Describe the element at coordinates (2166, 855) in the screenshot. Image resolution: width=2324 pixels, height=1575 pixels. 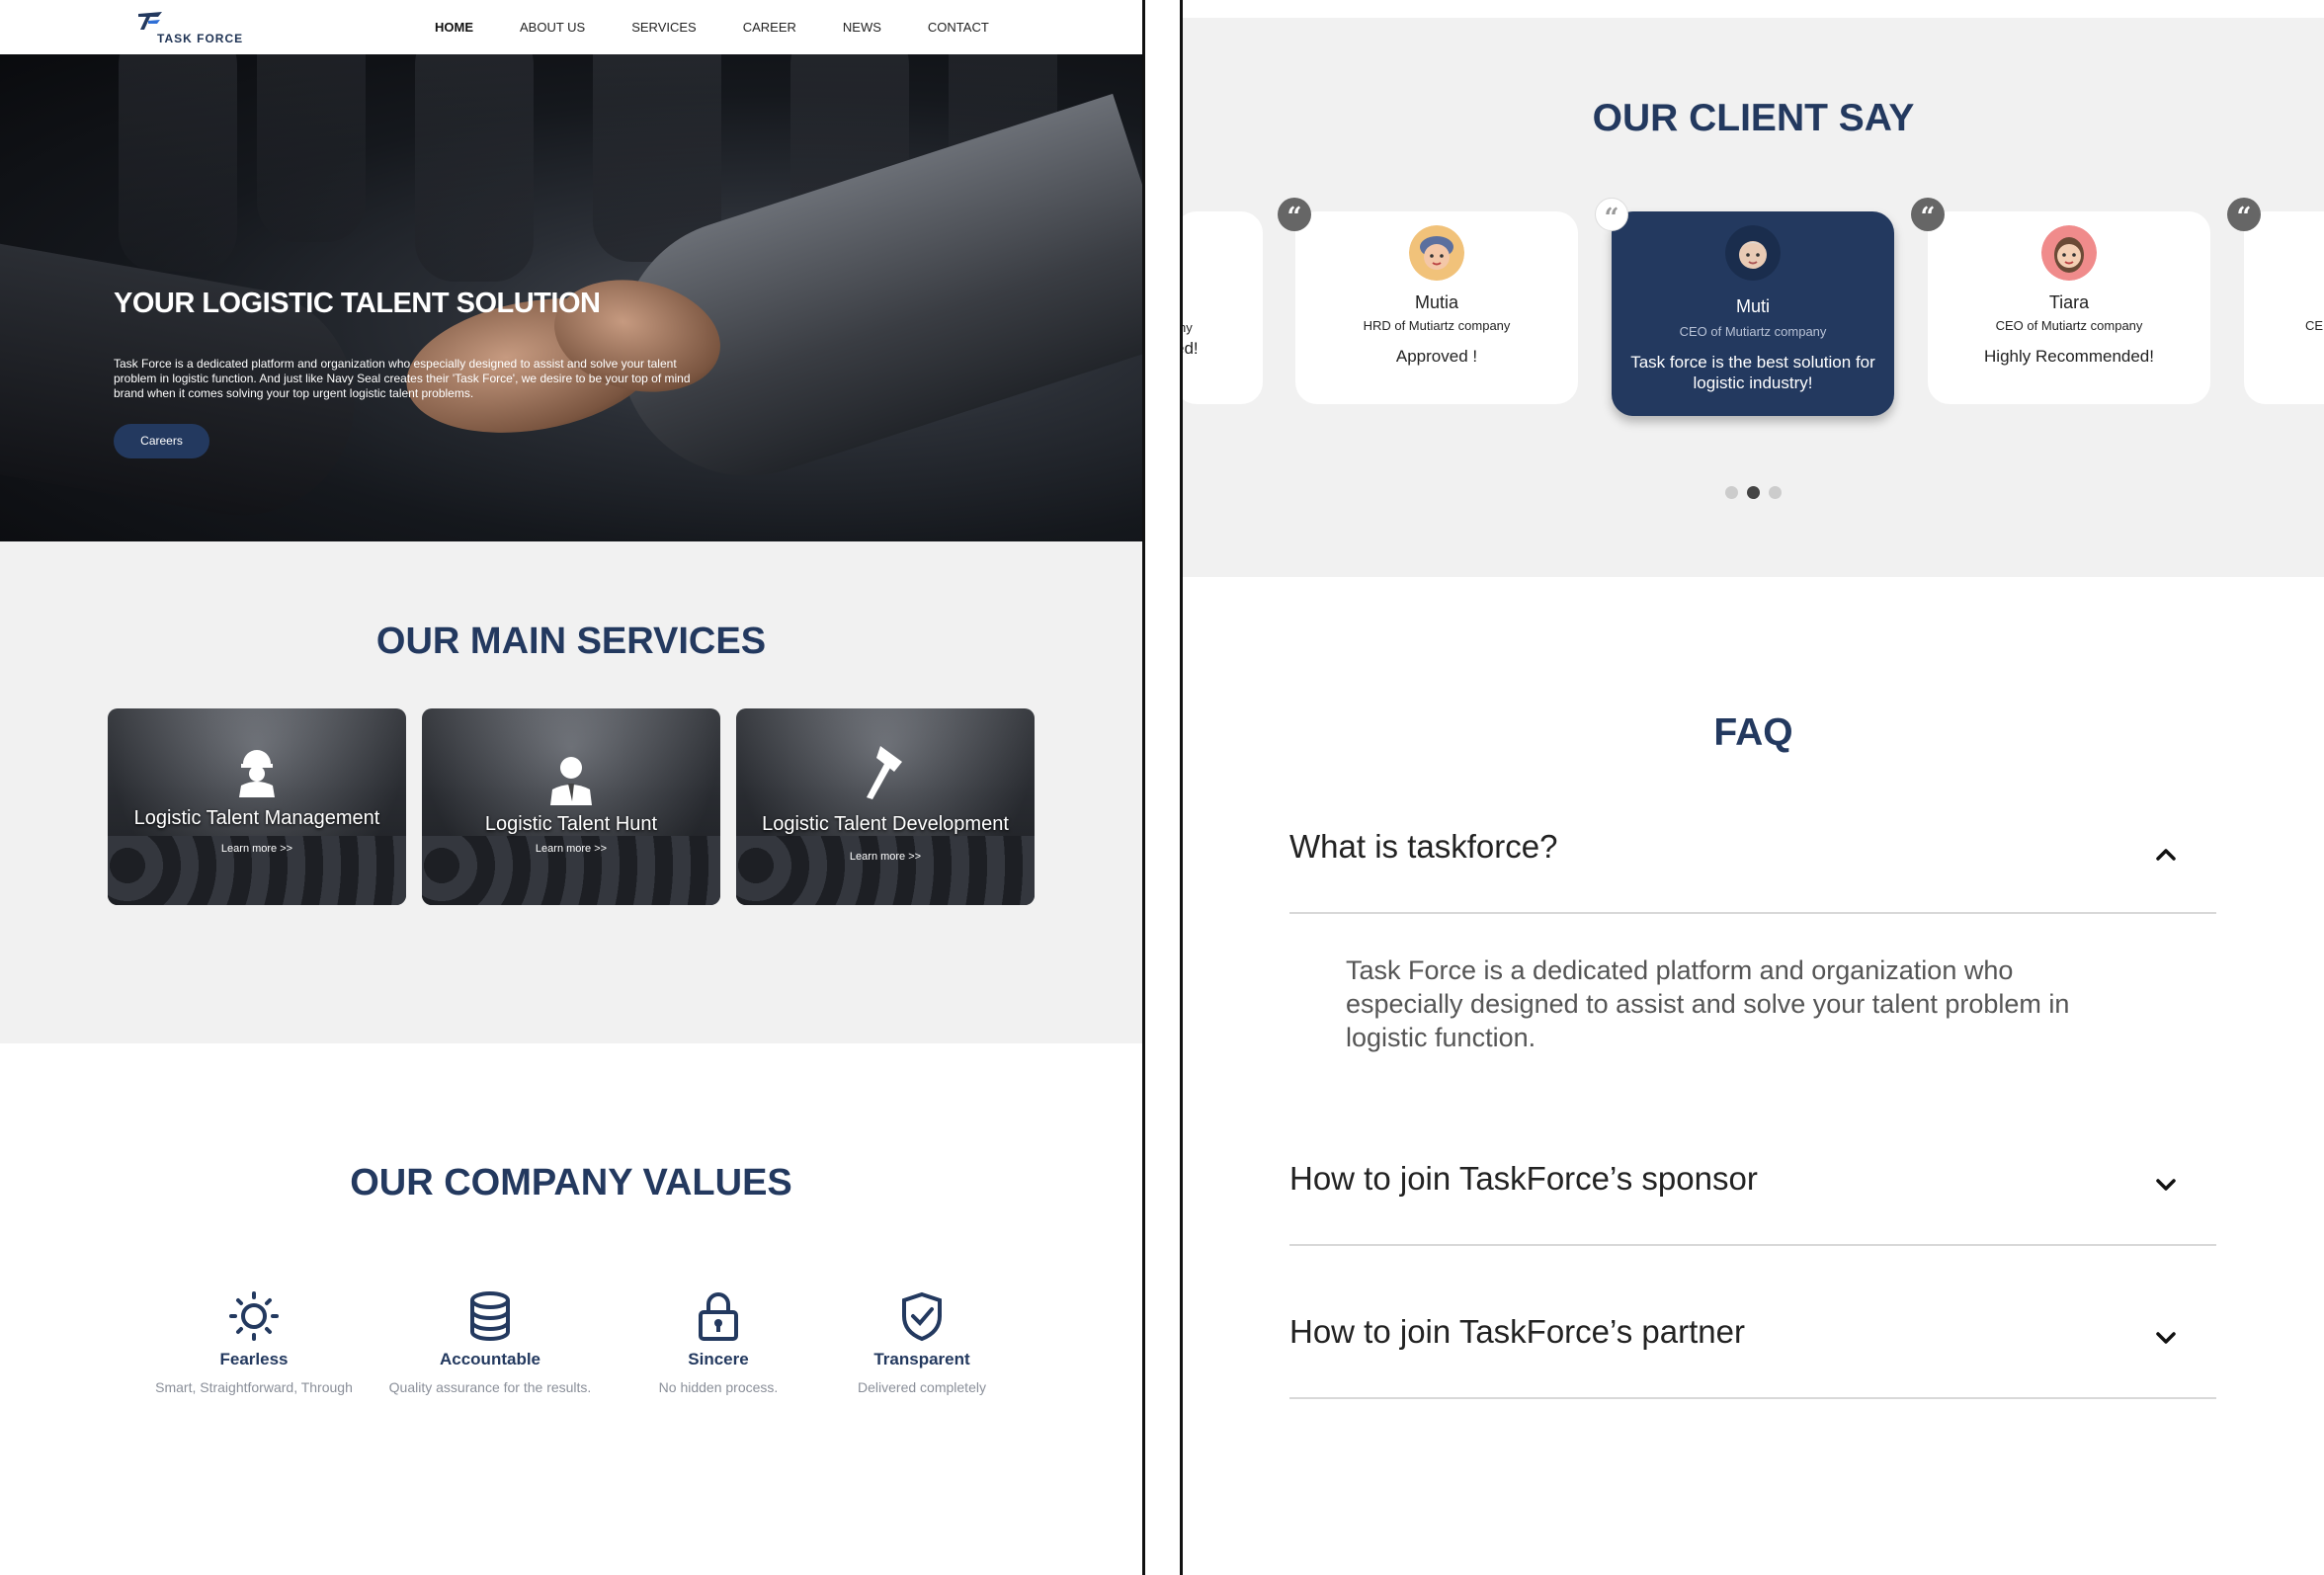
I see `chevron-up-icon` at that location.